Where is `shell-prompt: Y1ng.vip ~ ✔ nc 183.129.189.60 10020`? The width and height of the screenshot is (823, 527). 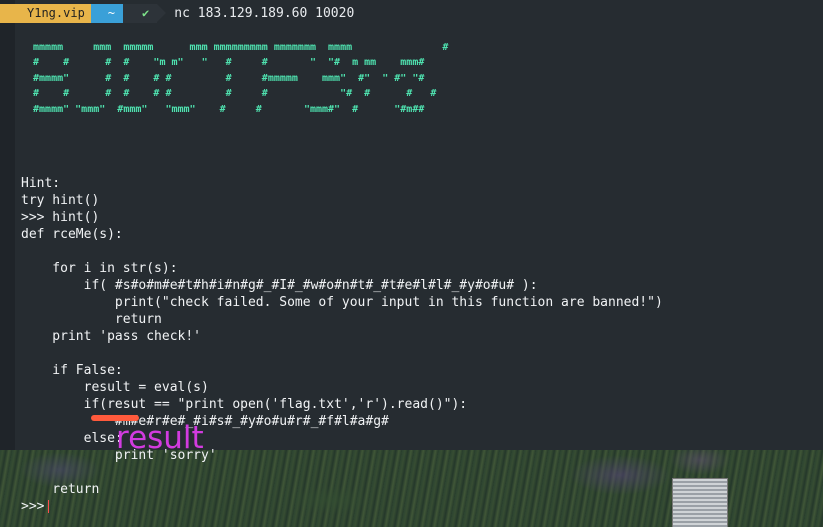
shell-prompt: Y1ng.vip ~ ✔ nc 183.129.189.60 10020 is located at coordinates (177, 13).